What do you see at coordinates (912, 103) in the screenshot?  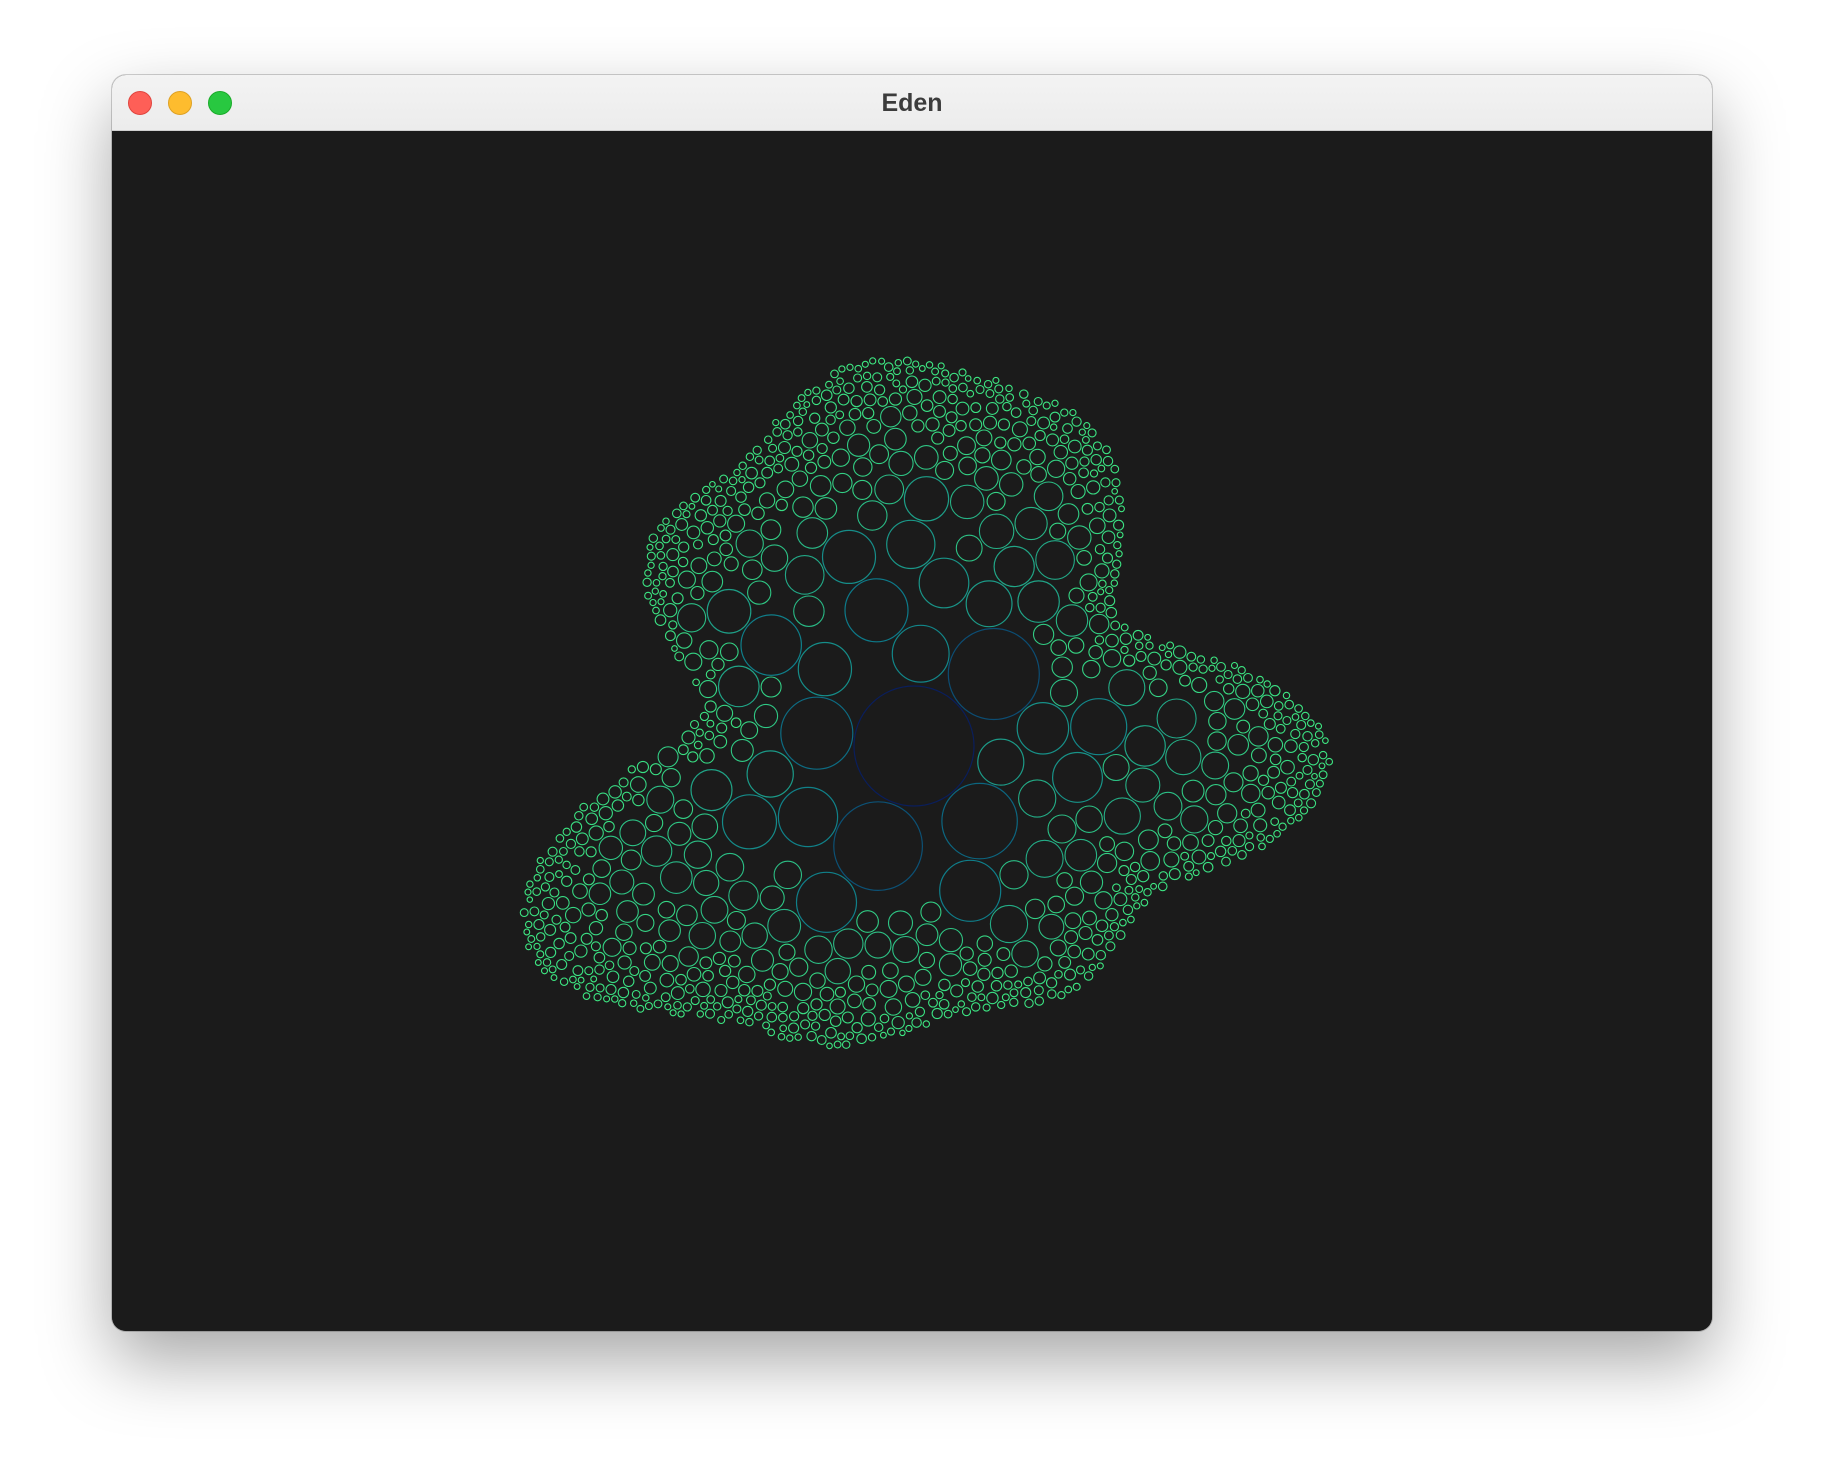 I see `title-bar: Eden` at bounding box center [912, 103].